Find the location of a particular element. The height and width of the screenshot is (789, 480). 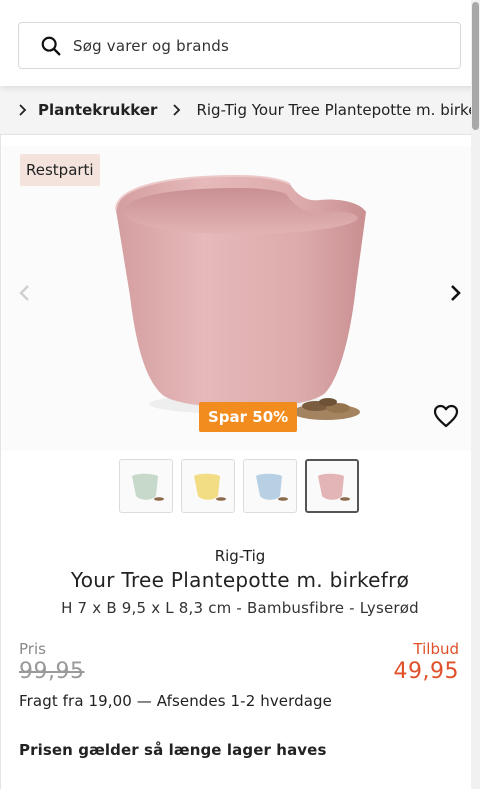

breadcrumb-item-category: Plantekrukker is located at coordinates (97, 110).